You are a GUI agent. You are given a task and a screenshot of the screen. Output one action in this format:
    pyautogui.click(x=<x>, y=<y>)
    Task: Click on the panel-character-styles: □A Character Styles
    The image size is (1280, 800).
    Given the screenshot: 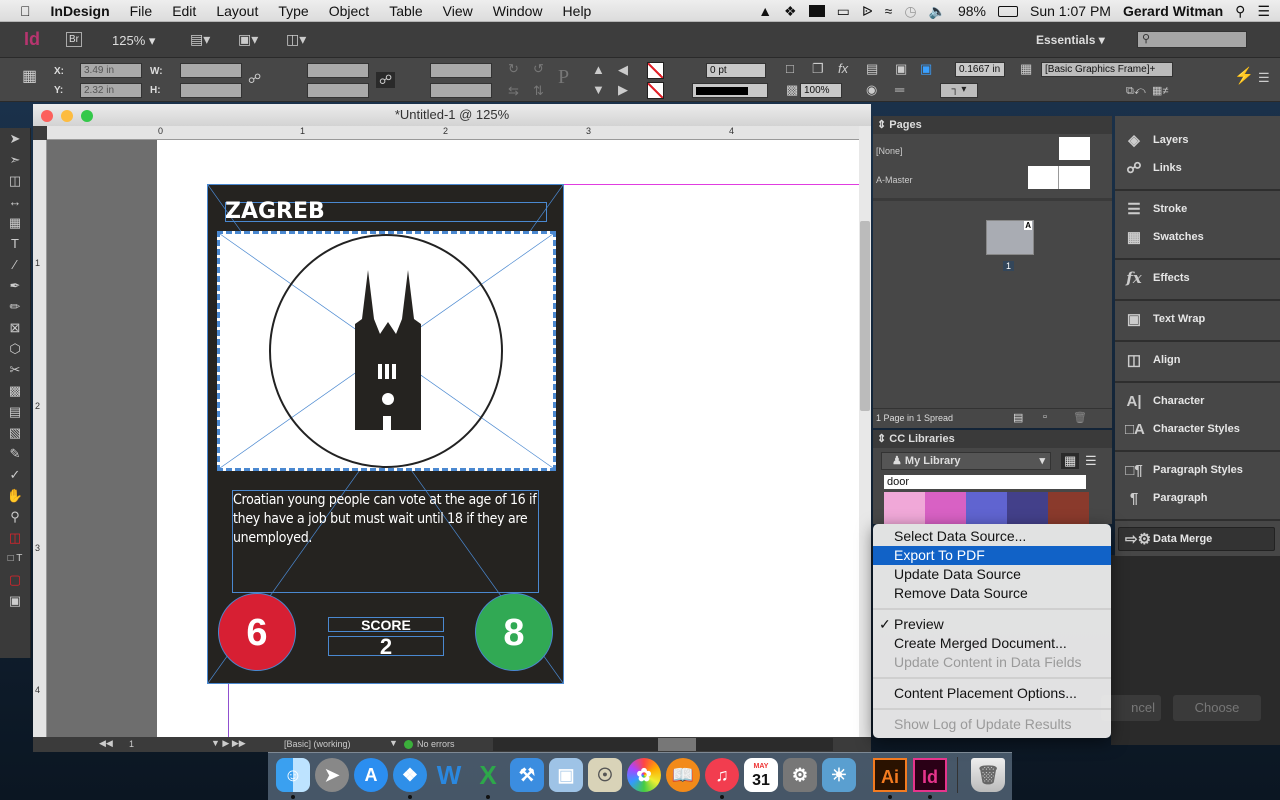 What is the action you would take?
    pyautogui.click(x=1182, y=429)
    